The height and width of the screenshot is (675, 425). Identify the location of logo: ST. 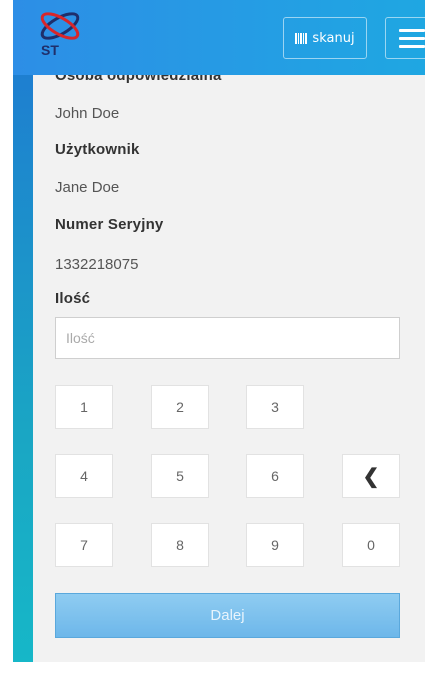
(60, 33).